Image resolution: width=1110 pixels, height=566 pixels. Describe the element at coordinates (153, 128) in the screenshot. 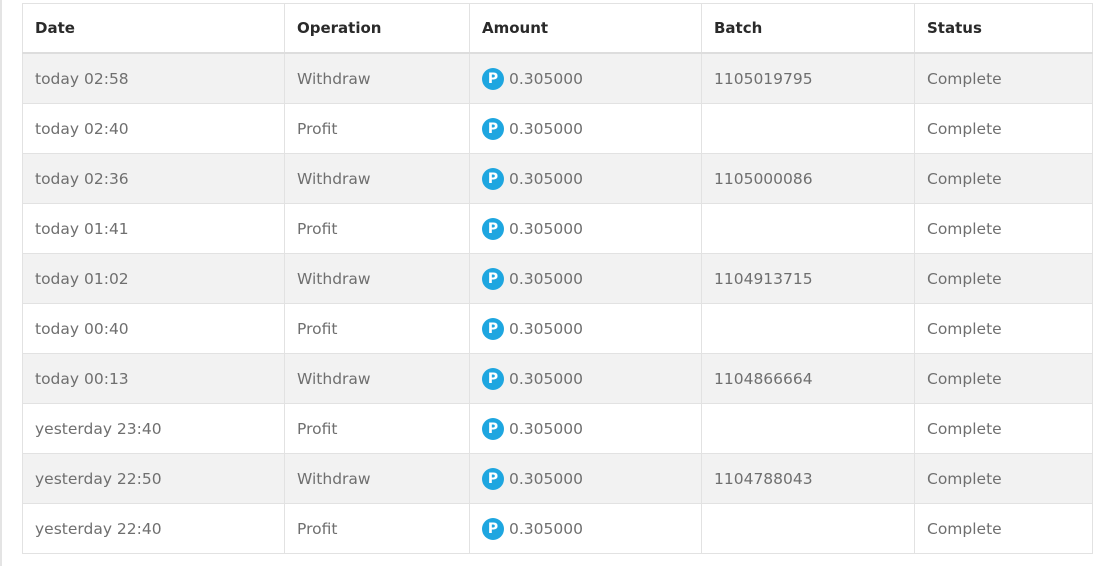

I see `cell-date: today 02:40` at that location.